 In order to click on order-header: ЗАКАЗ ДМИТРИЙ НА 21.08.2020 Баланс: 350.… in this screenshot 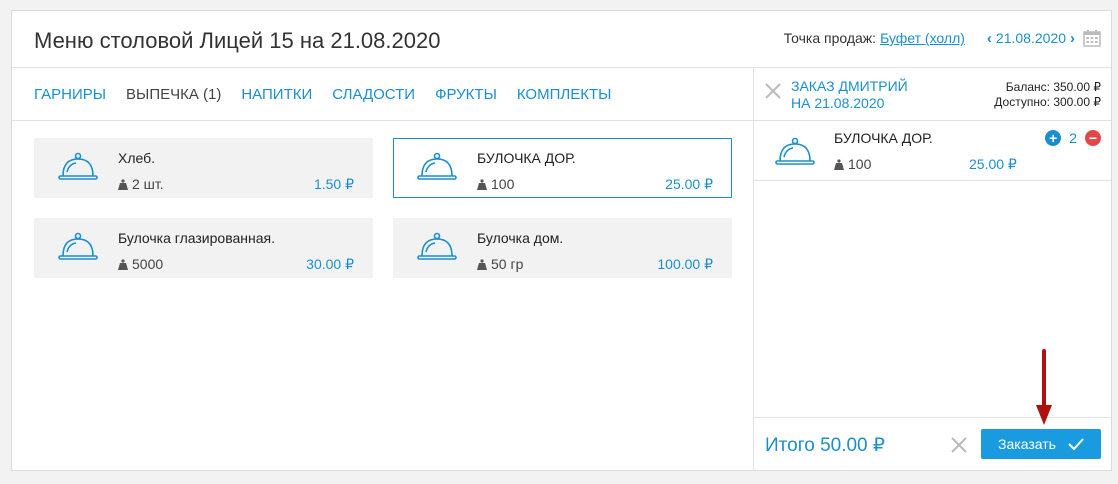, I will do `click(932, 94)`.